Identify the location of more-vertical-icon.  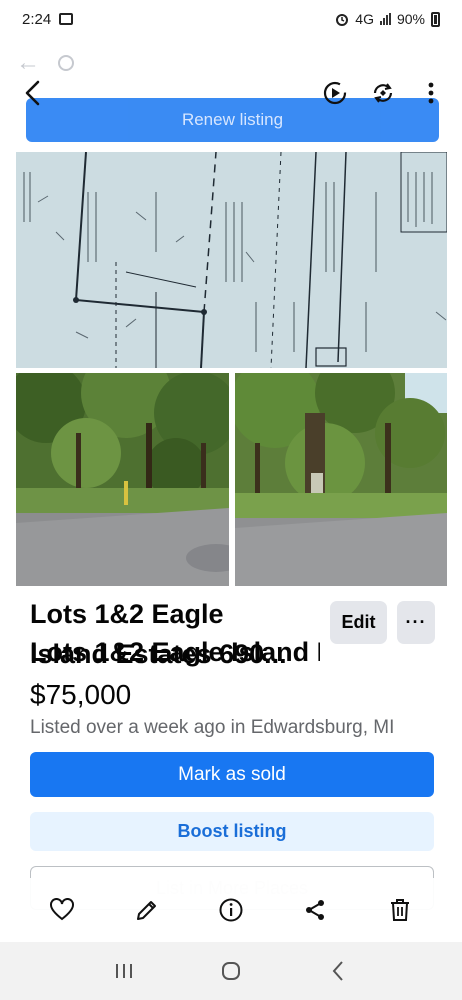
(431, 93).